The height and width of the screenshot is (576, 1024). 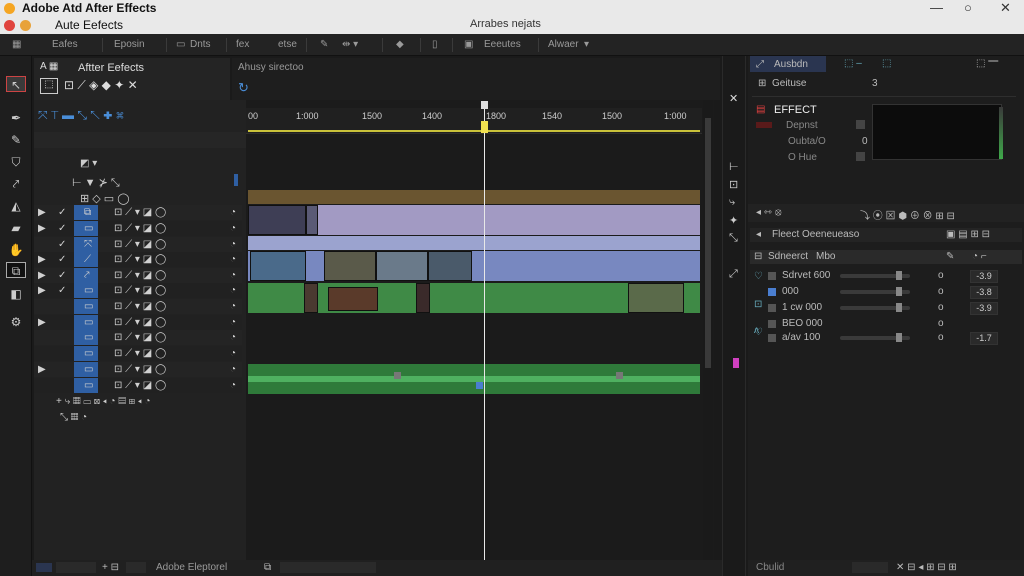 I want to click on stamp-icon: ⛉, so click(x=16, y=162).